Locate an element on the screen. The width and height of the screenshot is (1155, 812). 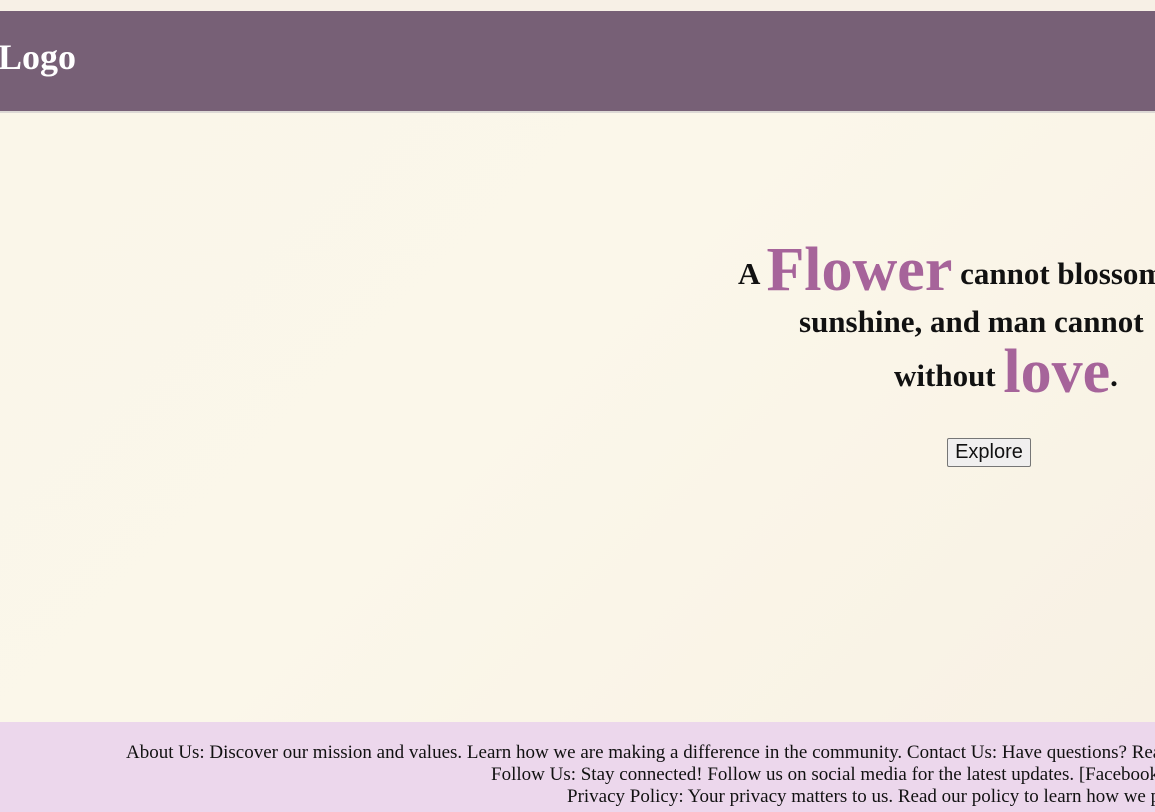
quote-line-3-suffix: . is located at coordinates (1114, 375).